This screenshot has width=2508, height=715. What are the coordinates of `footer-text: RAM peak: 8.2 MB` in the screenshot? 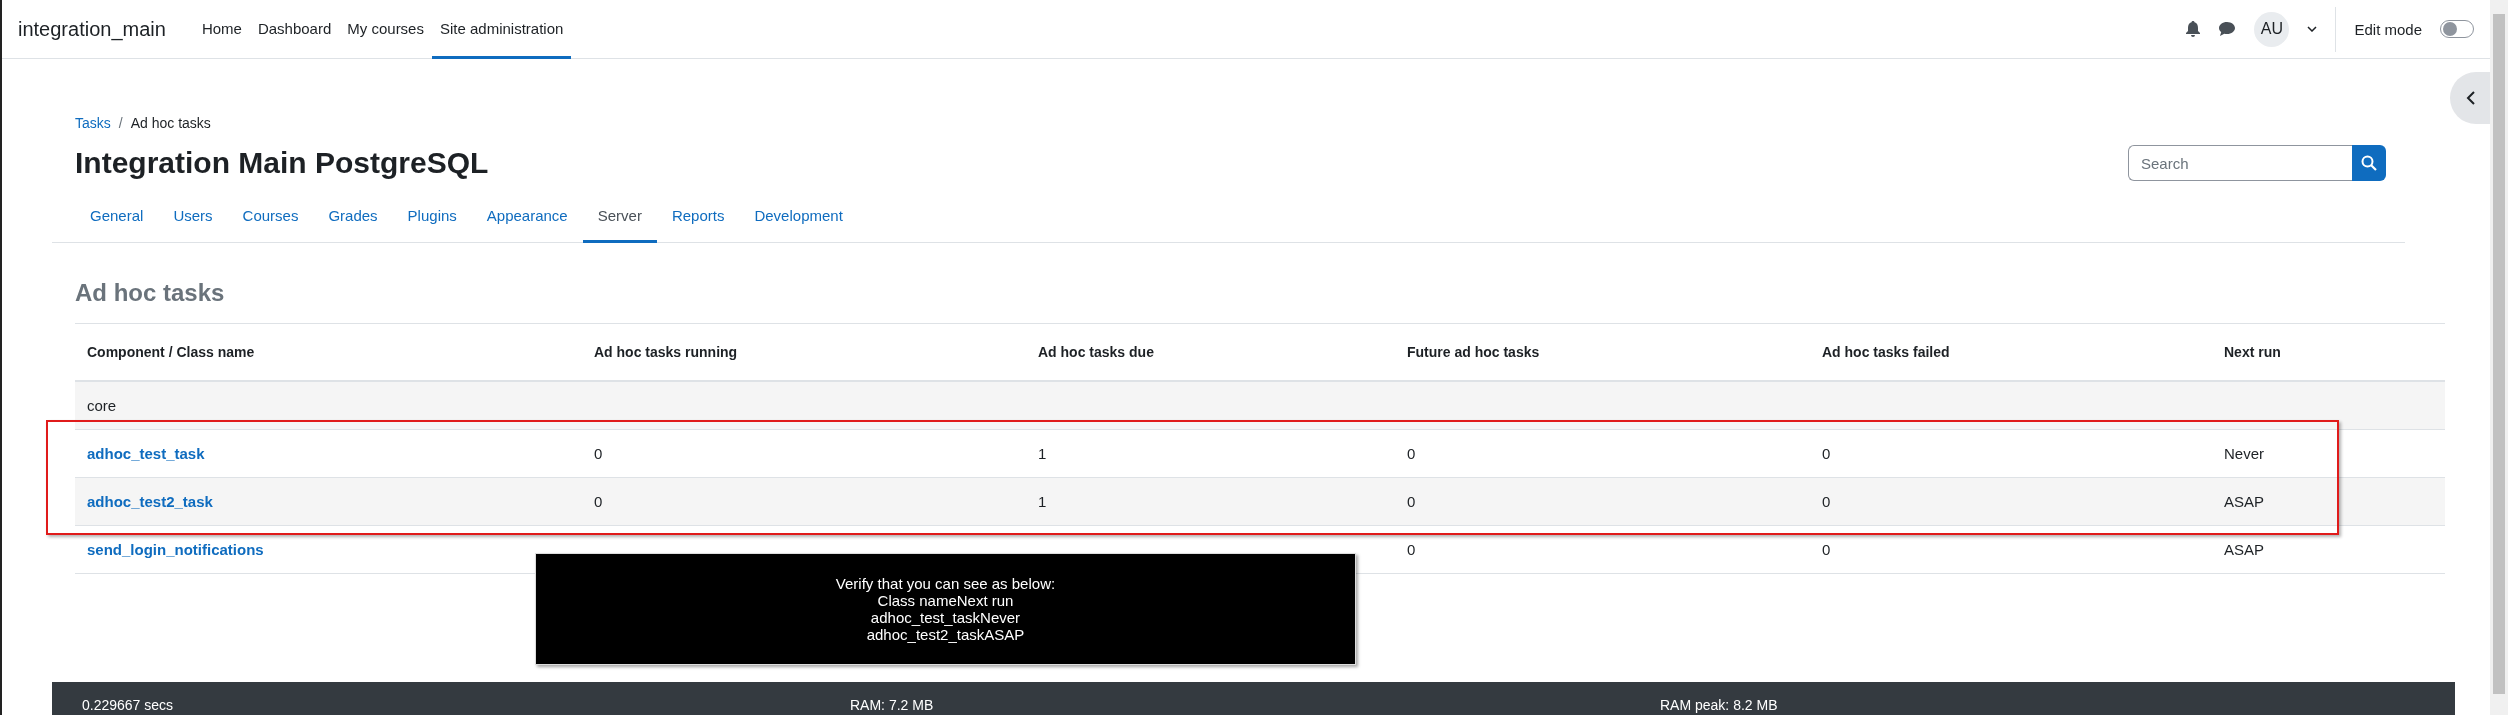 It's located at (1719, 706).